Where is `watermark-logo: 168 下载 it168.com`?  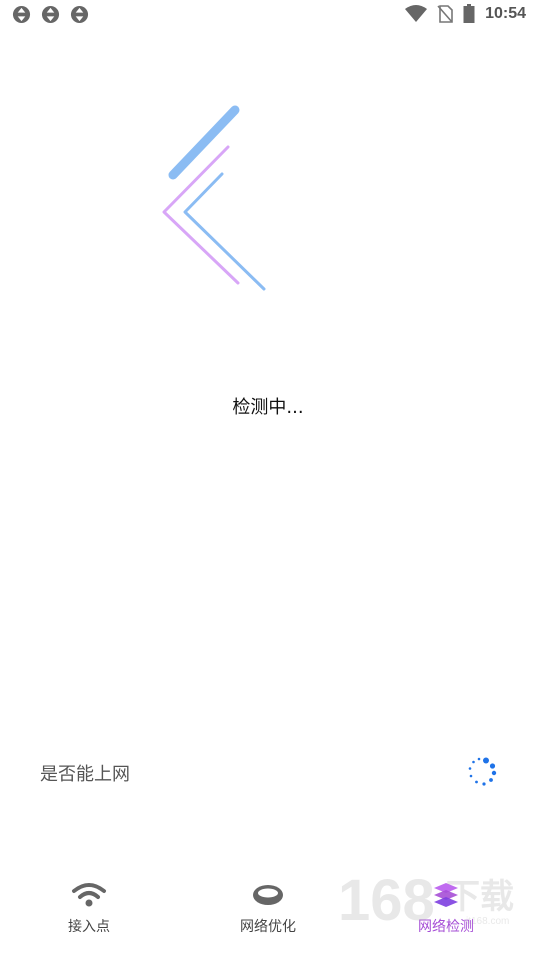
watermark-logo: 168 下载 it168.com is located at coordinates (426, 898).